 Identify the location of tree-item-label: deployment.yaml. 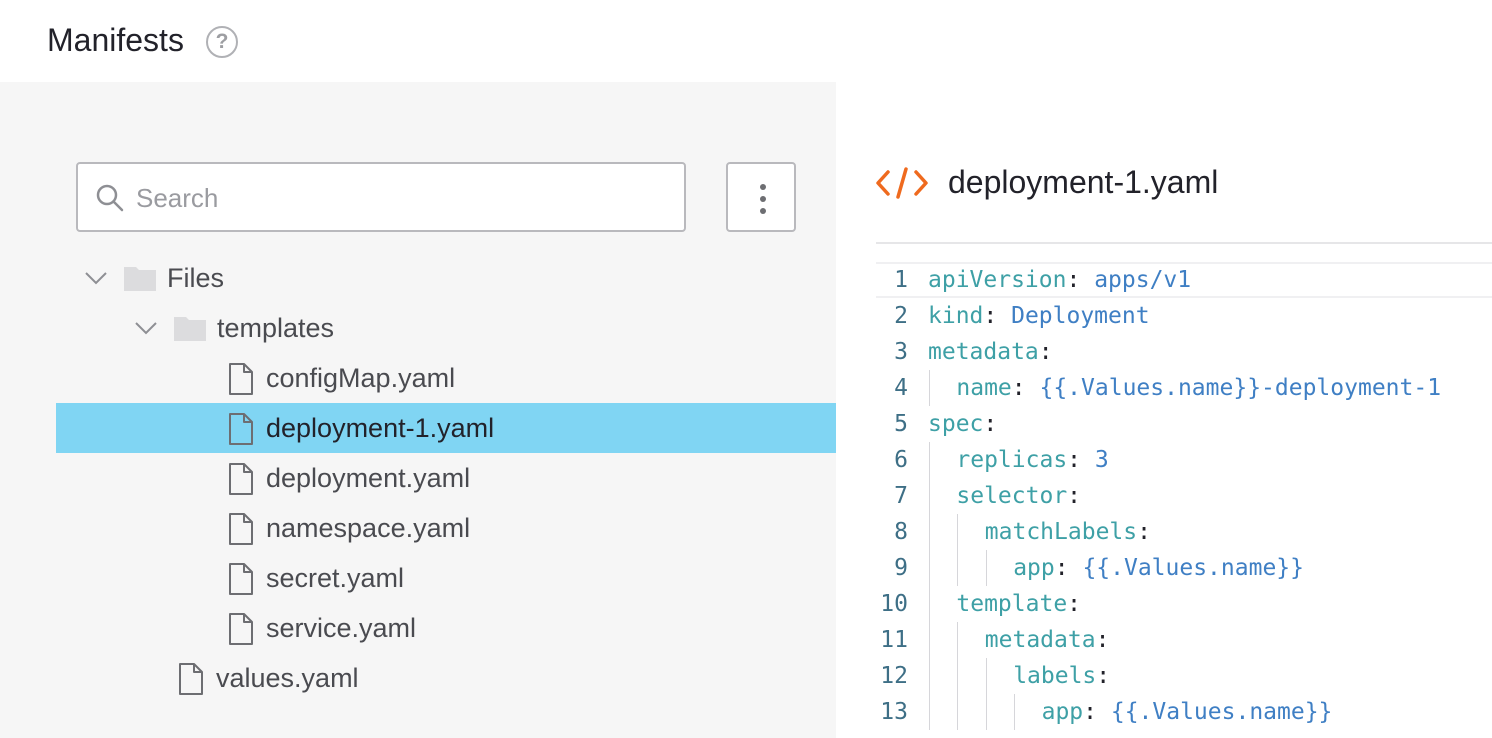
(368, 478).